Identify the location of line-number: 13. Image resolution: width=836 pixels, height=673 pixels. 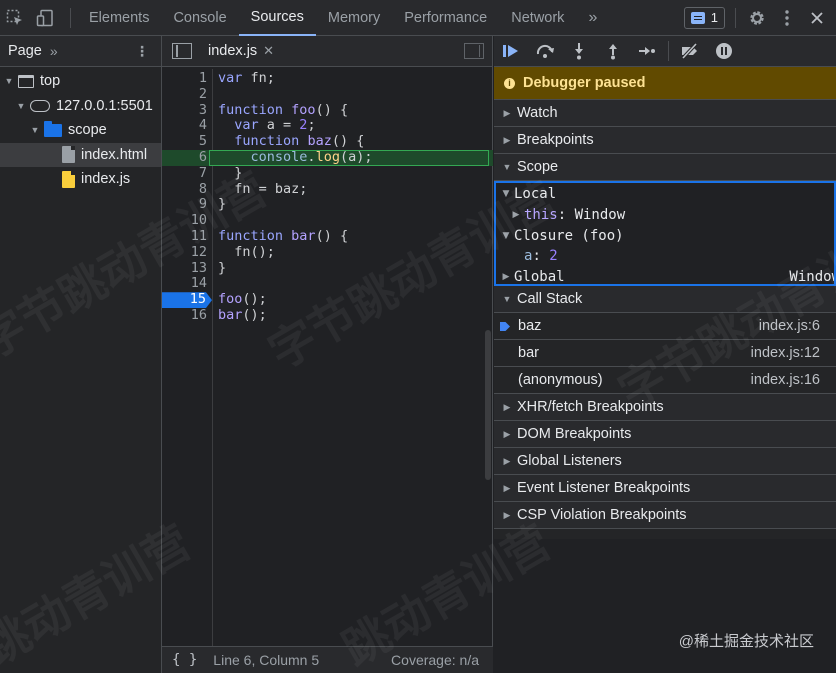
(185, 268).